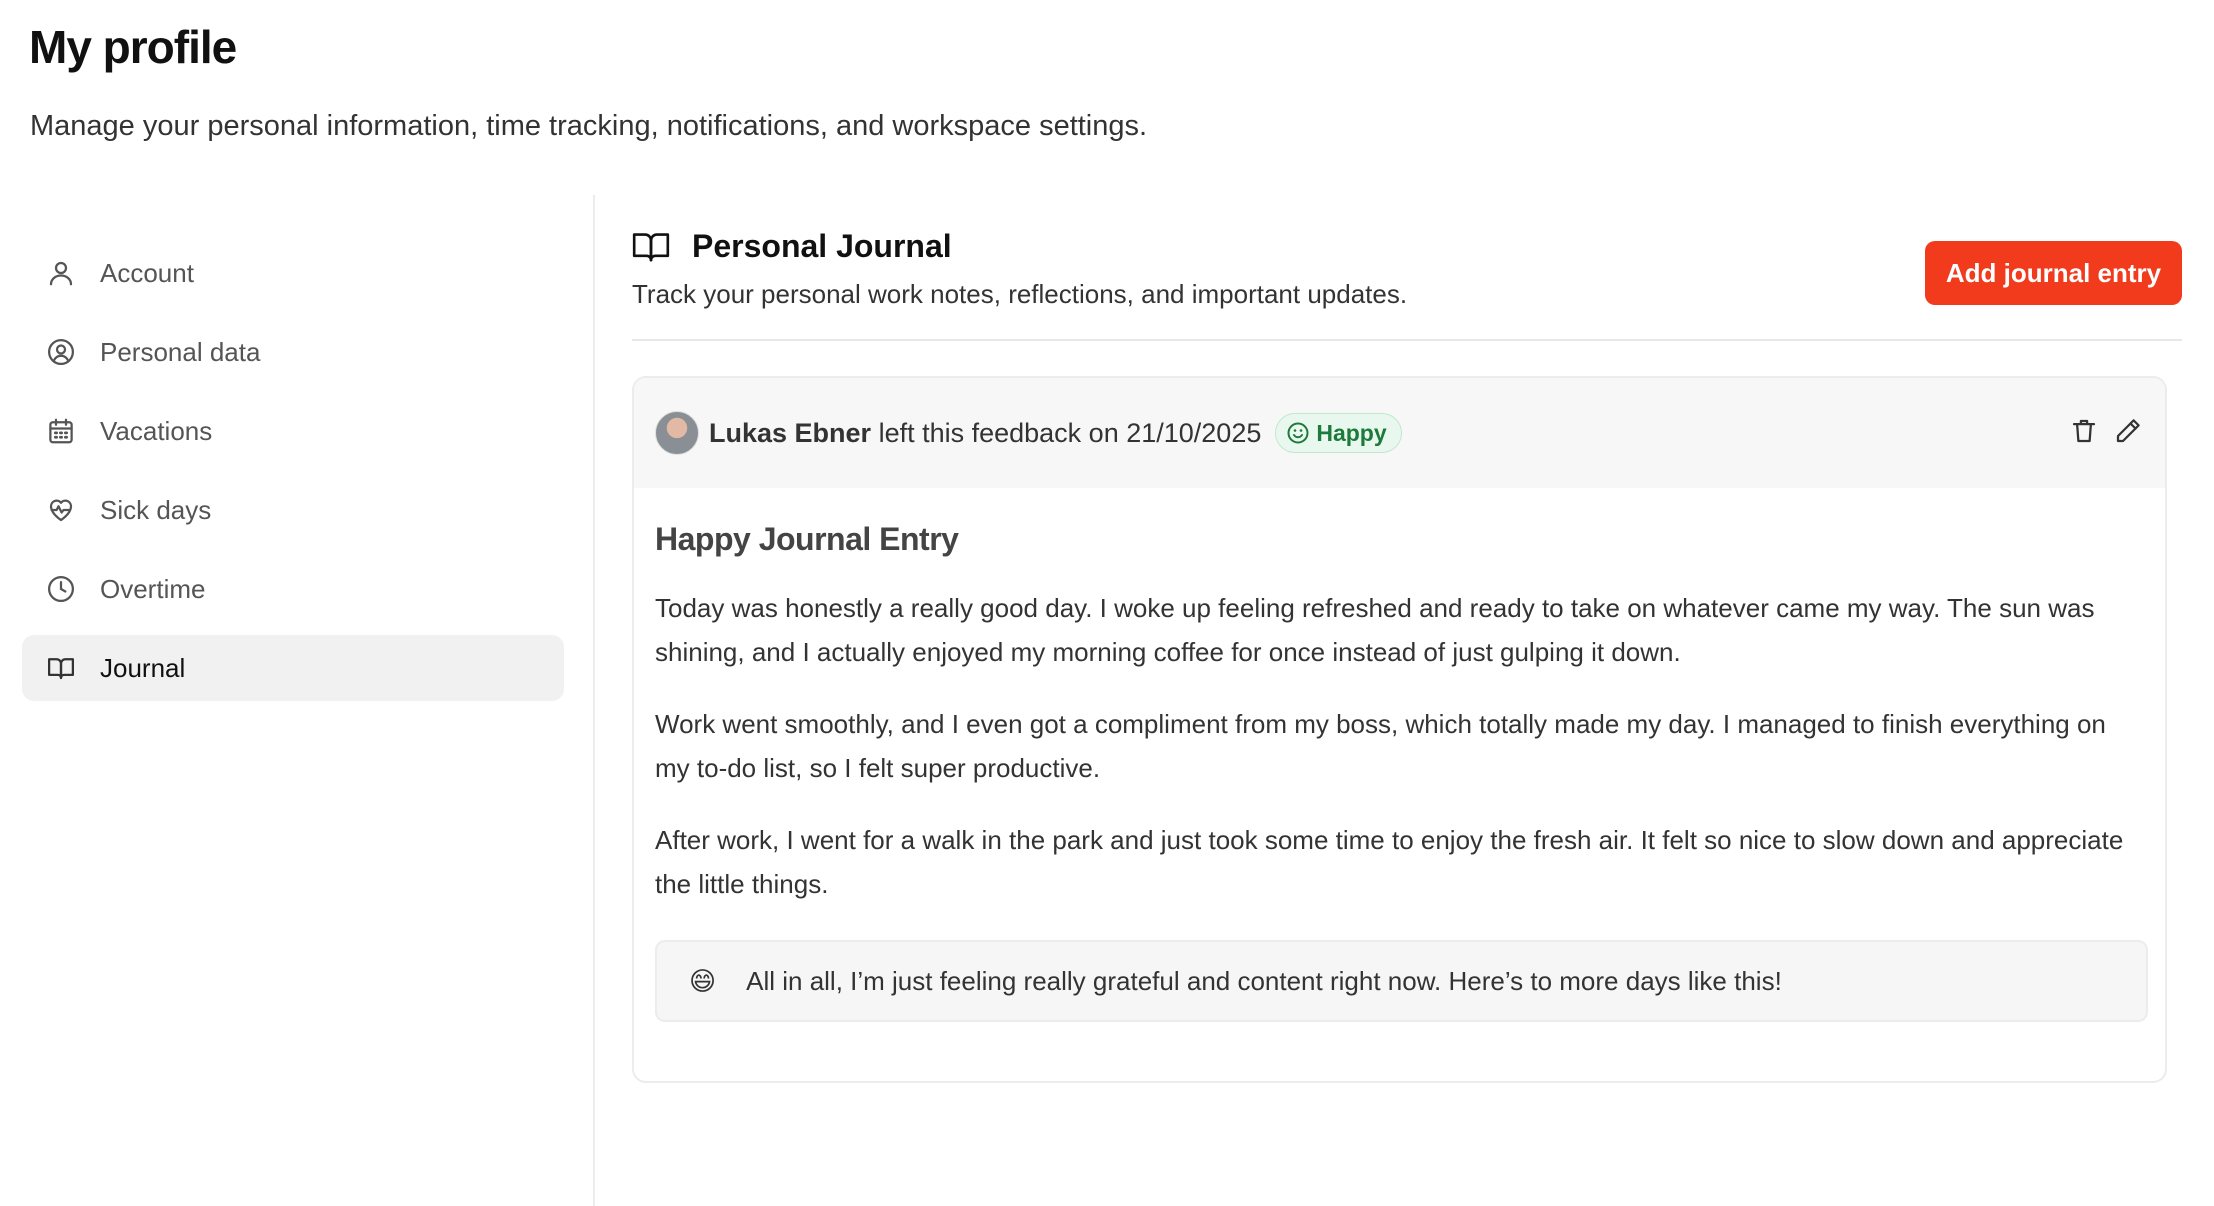  Describe the element at coordinates (143, 667) in the screenshot. I see `sidebar-item-label: Journal` at that location.